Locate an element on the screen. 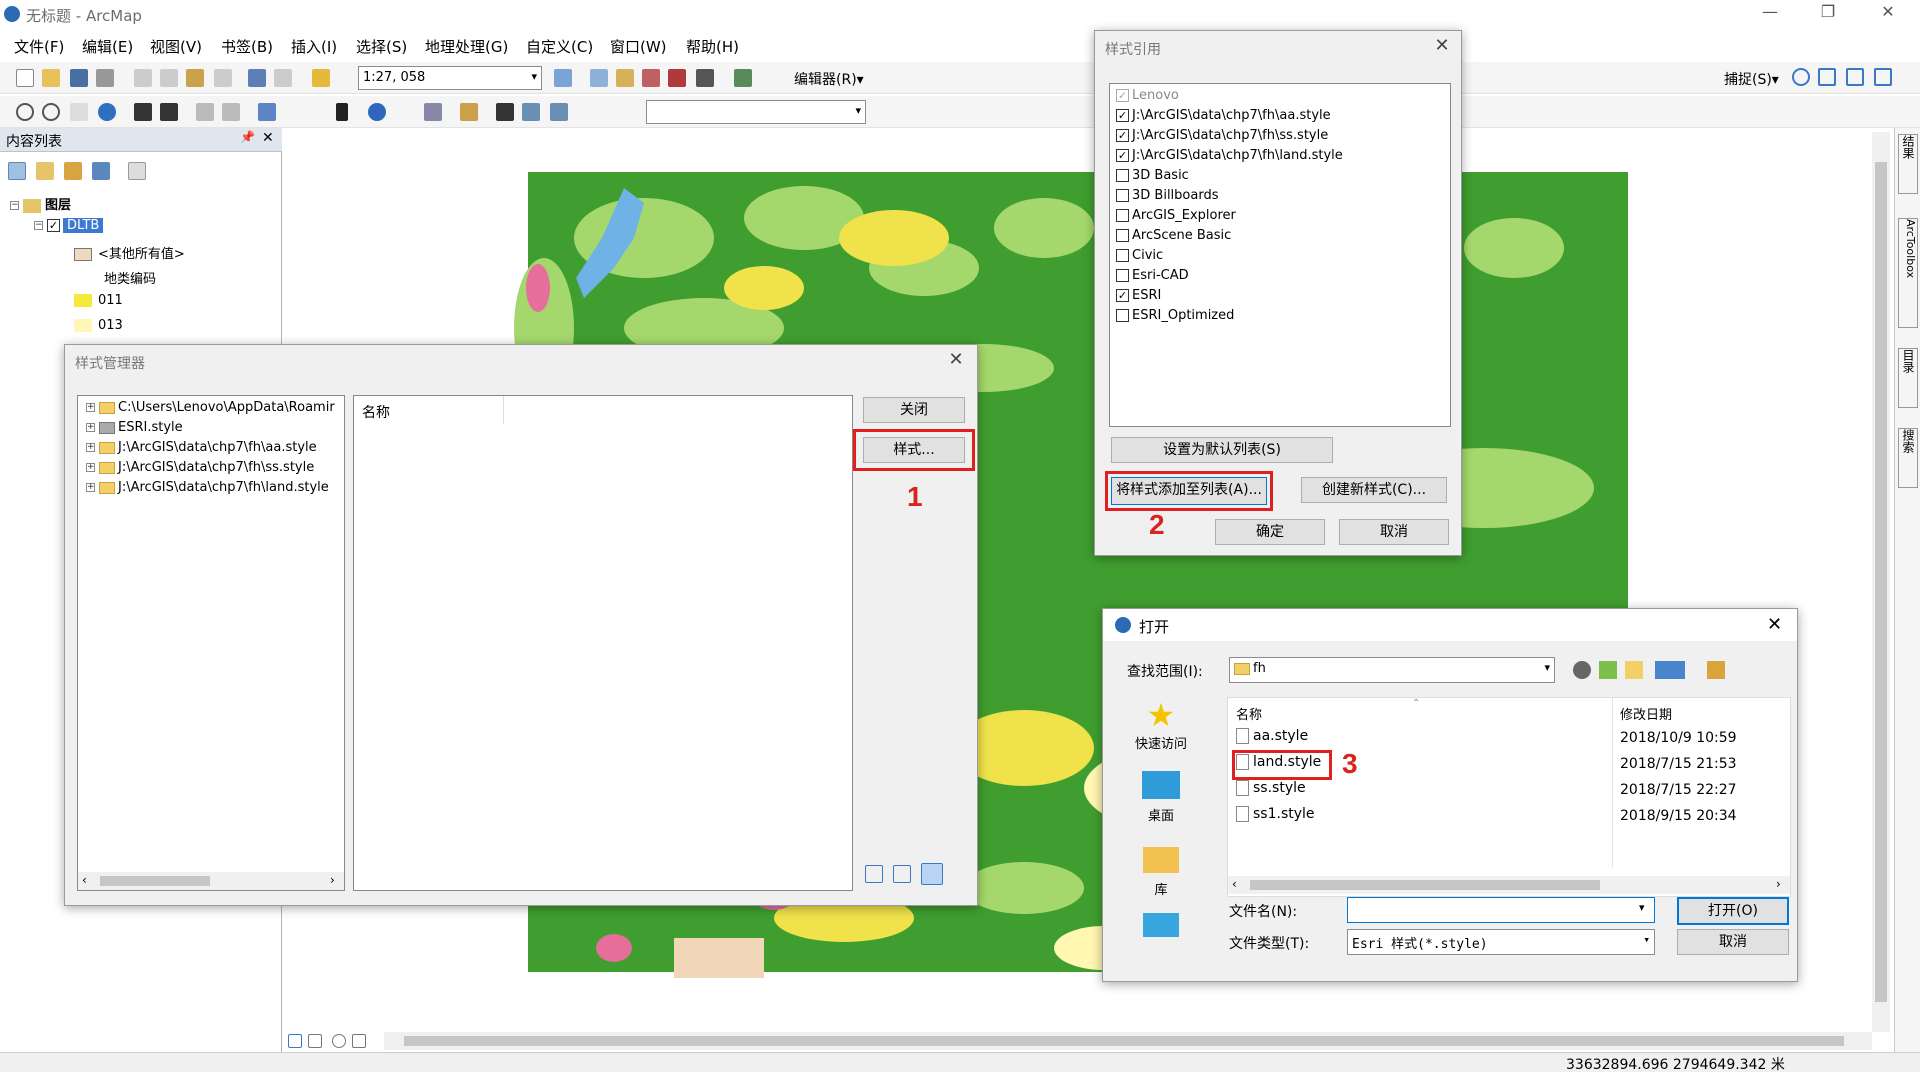 The image size is (1920, 1074). name-column-header: 名称 is located at coordinates (1249, 713).